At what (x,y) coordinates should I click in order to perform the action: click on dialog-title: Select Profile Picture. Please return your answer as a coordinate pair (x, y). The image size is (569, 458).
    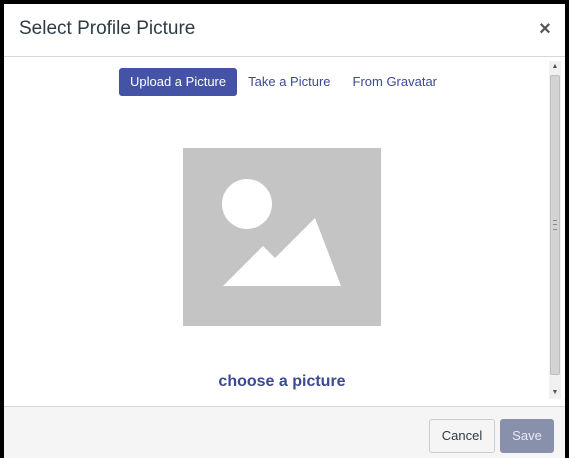
    Looking at the image, I should click on (107, 28).